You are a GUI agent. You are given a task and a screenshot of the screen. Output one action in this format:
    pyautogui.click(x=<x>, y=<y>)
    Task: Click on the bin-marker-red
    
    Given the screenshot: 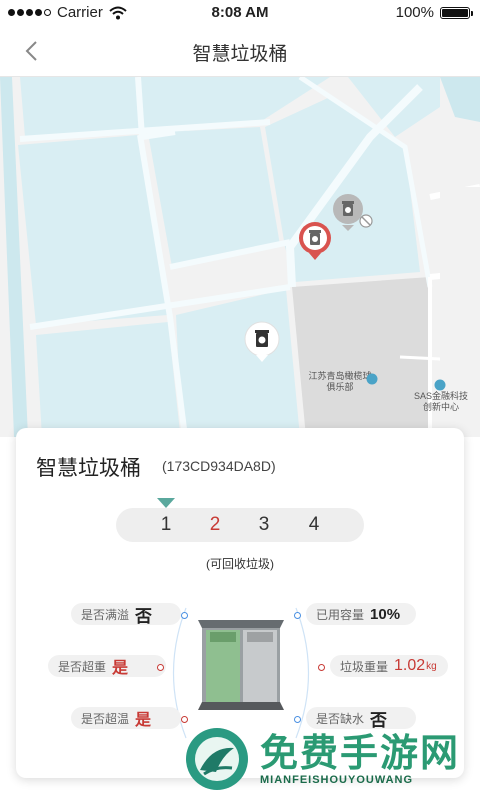 What is the action you would take?
    pyautogui.click(x=315, y=241)
    